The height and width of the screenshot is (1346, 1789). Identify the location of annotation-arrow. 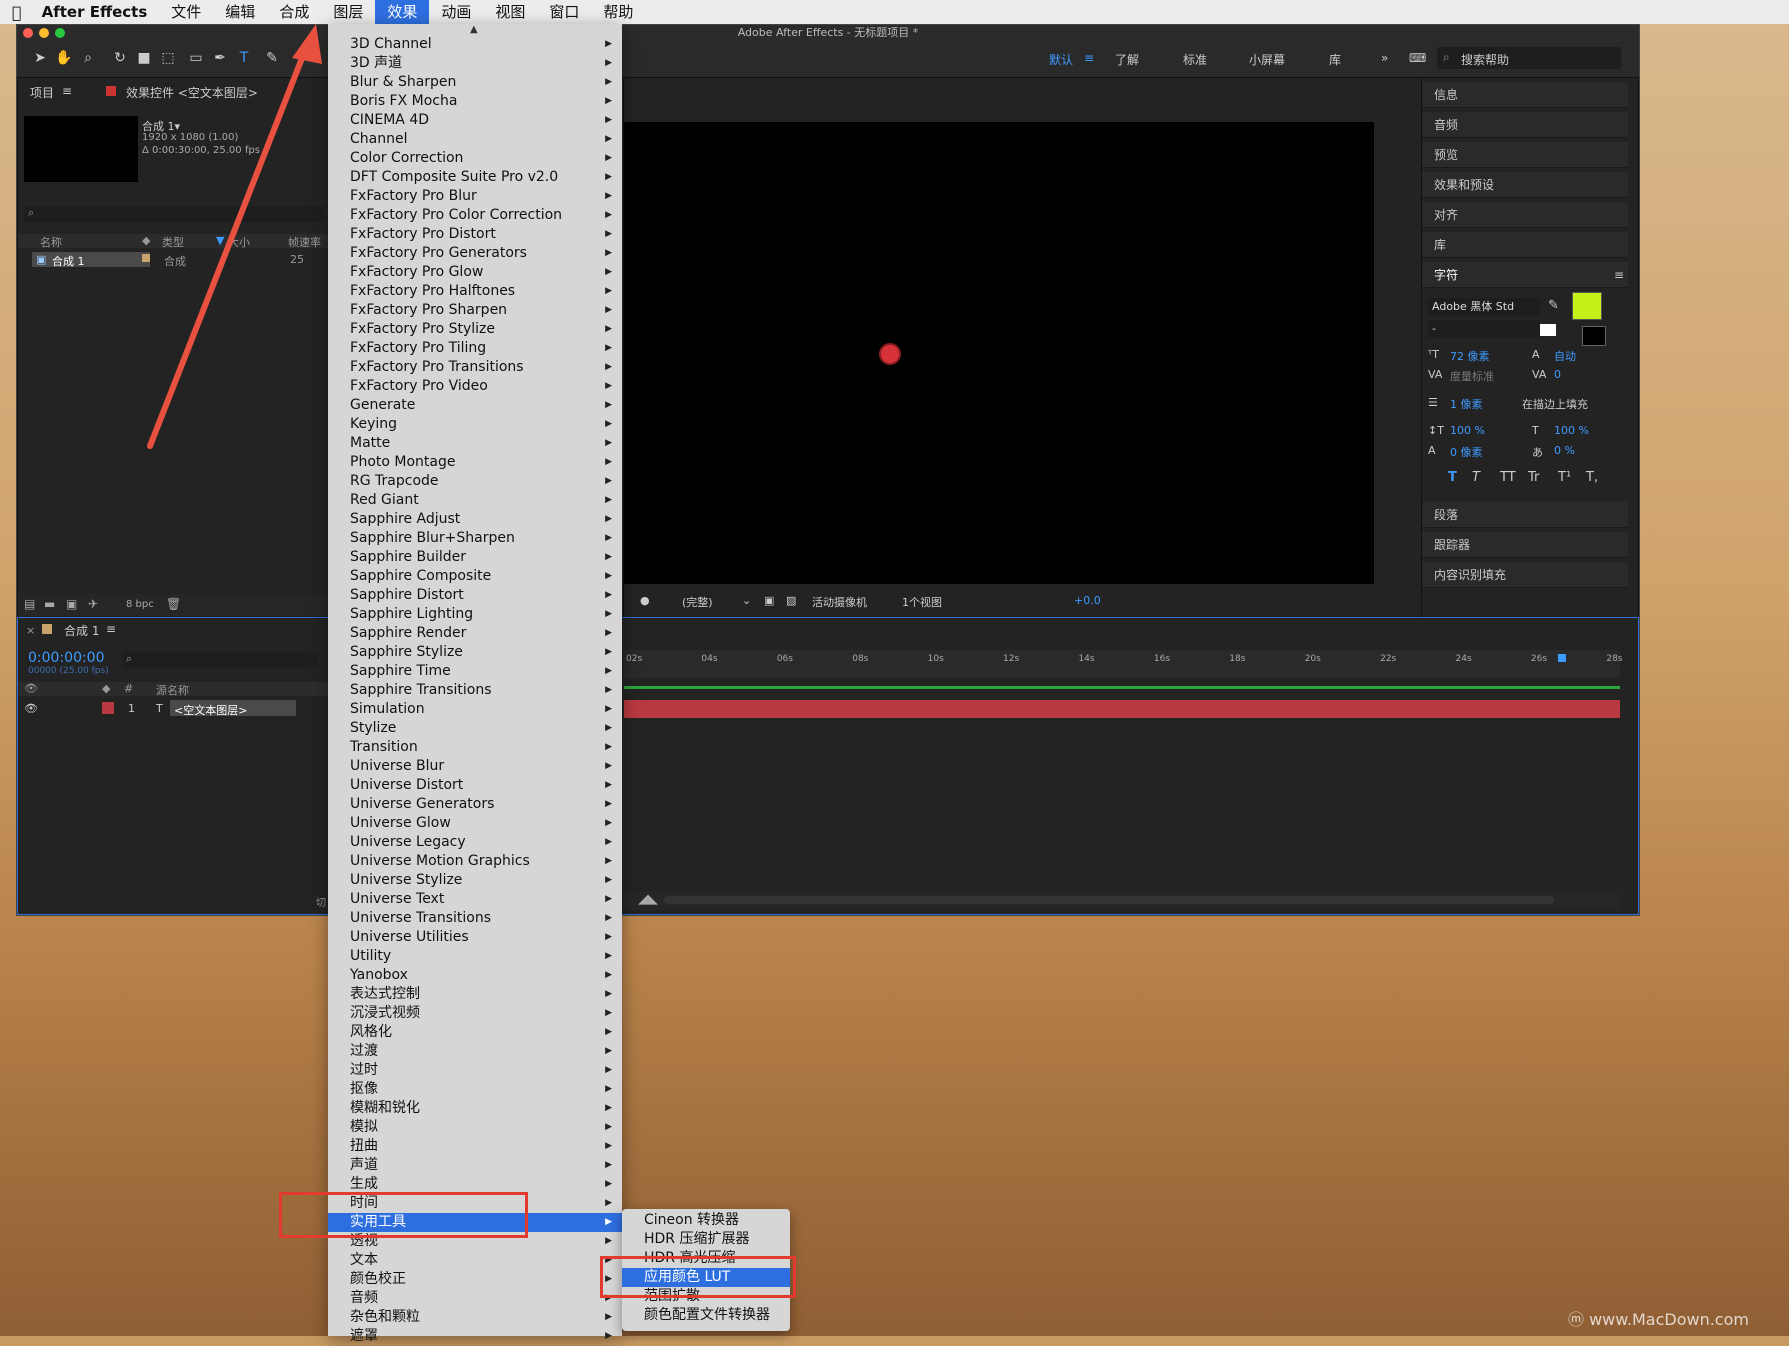
(234, 236).